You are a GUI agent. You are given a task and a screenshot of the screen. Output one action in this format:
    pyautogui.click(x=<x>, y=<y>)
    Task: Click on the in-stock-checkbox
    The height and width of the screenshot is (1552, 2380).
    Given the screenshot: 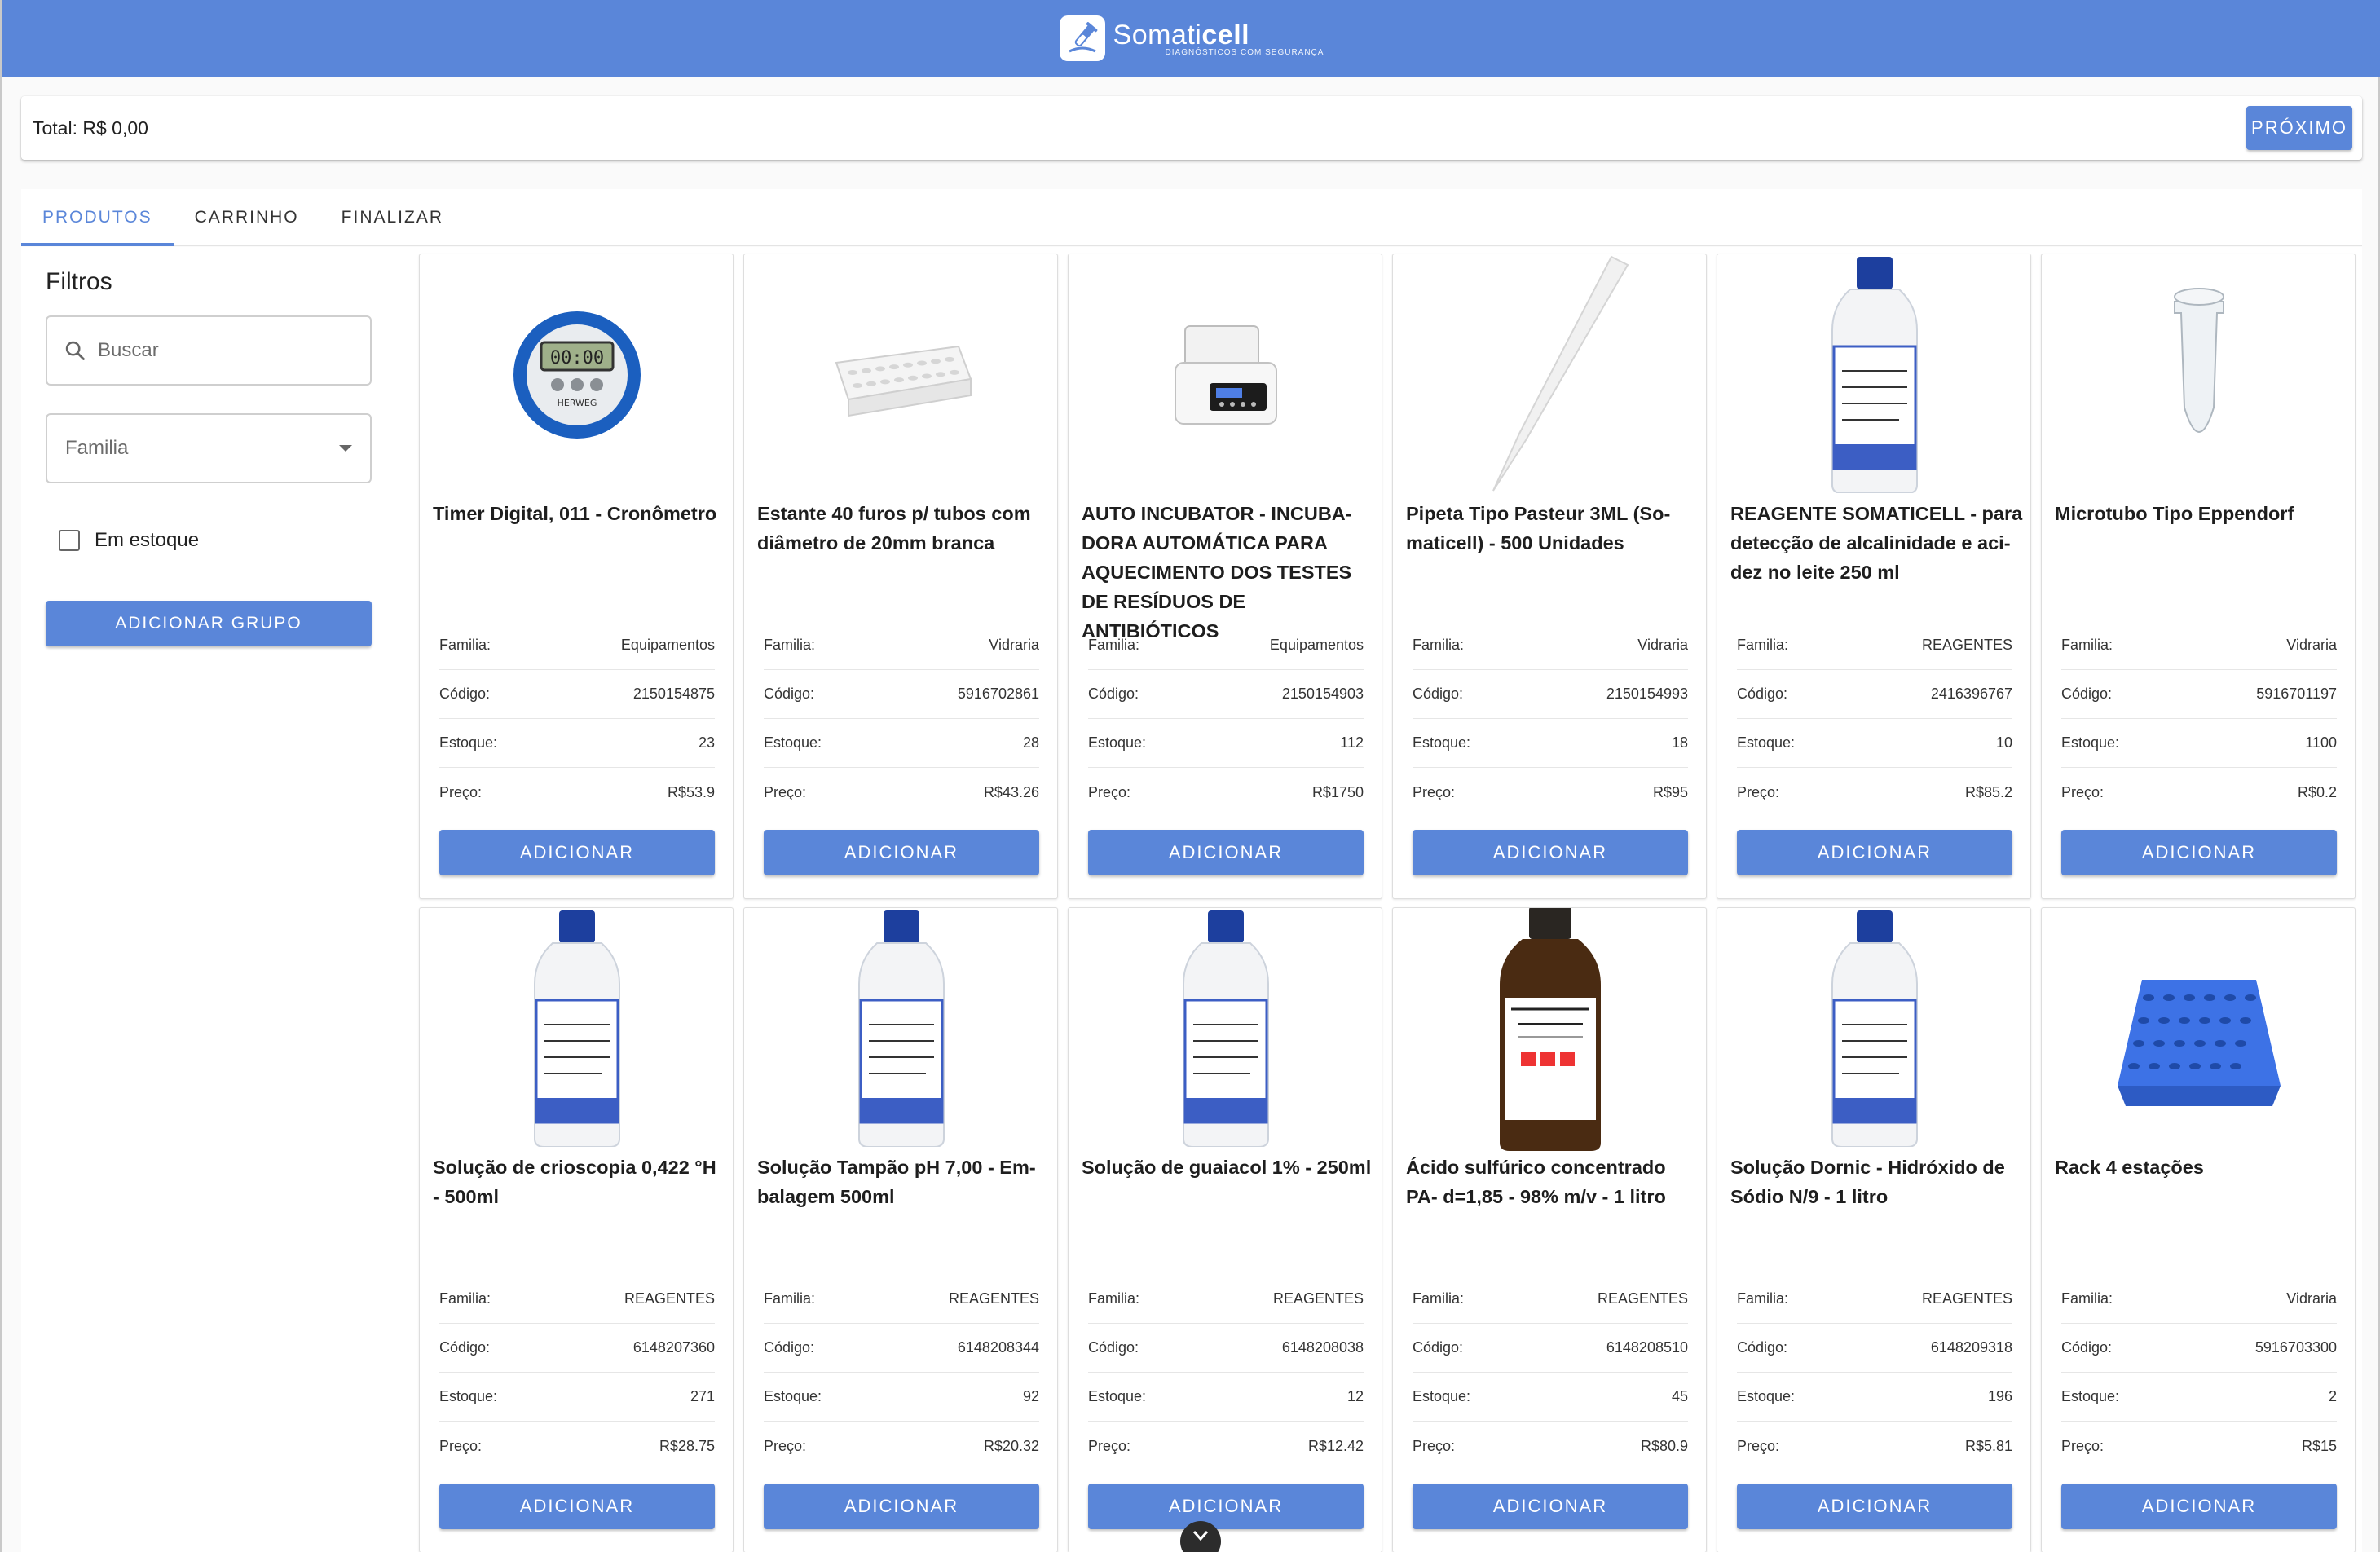 What is the action you would take?
    pyautogui.click(x=69, y=541)
    